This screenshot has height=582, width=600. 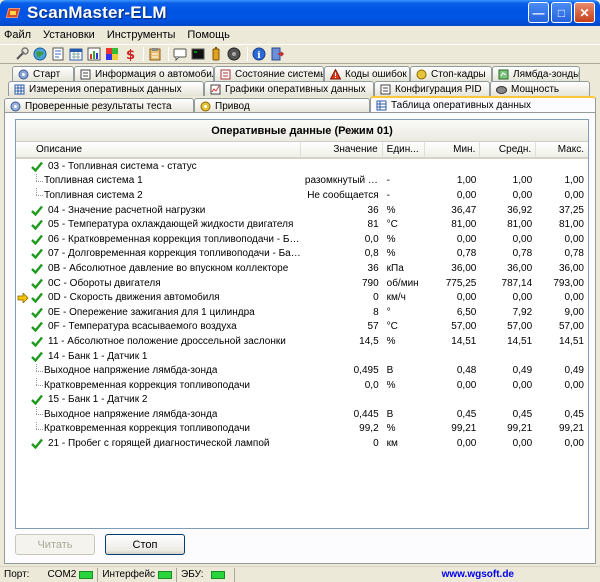 I want to click on minimize-button: —, so click(x=538, y=12).